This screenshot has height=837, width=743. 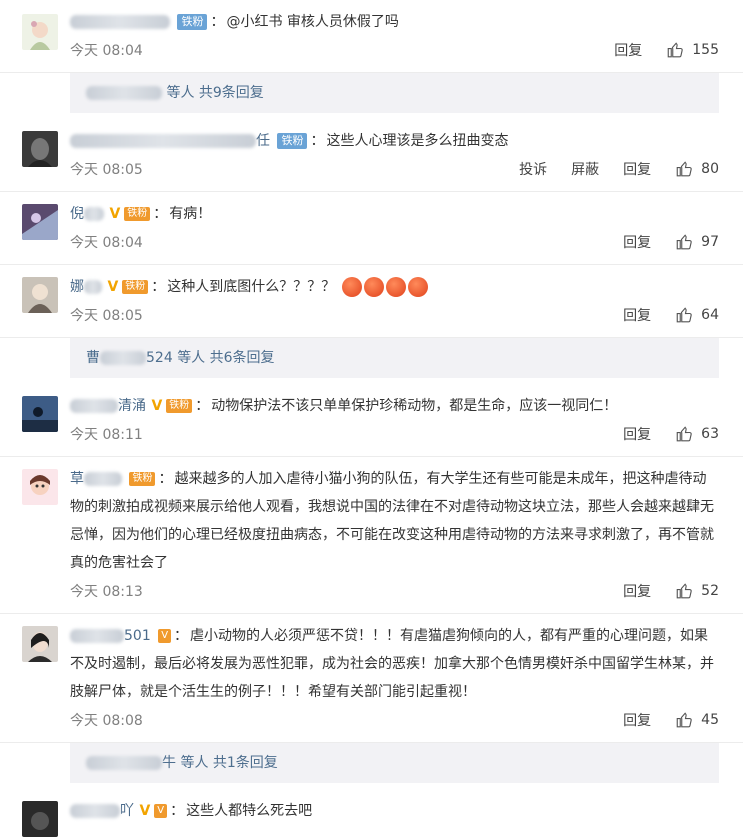 I want to click on like-count: 63, so click(x=710, y=434).